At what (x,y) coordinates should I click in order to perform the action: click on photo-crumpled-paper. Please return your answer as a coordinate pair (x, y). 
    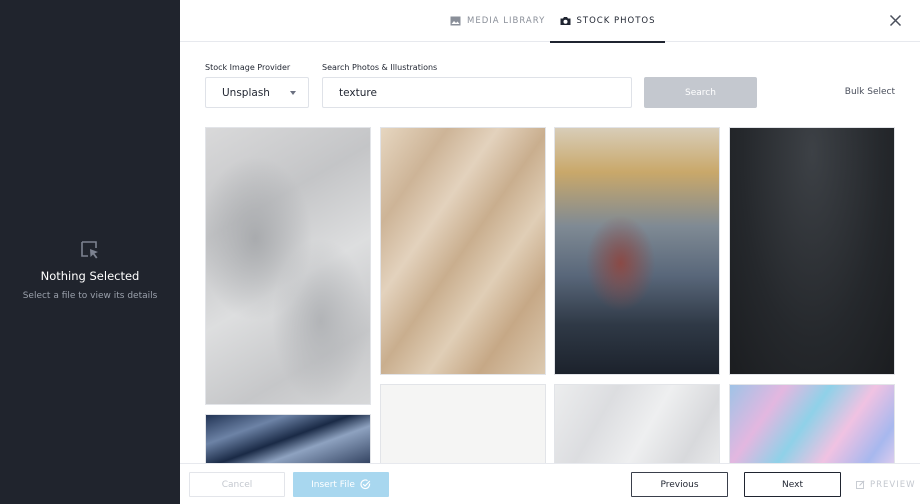
    Looking at the image, I should click on (463, 251).